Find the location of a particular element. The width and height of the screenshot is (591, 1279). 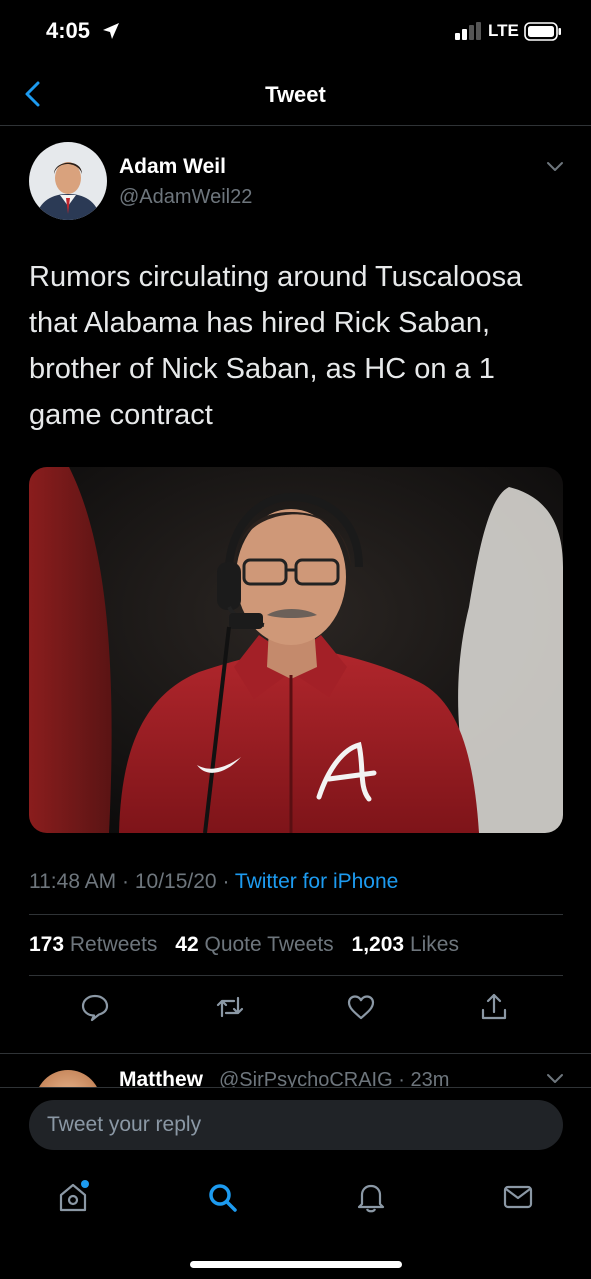

author-handle: @AdamWeil22 is located at coordinates (185, 197).